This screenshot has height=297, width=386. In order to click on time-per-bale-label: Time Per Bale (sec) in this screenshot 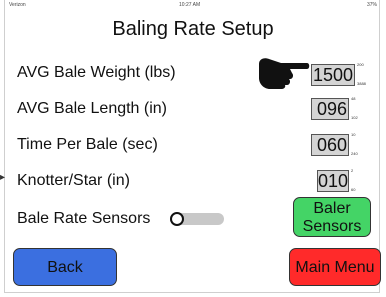, I will do `click(87, 144)`.